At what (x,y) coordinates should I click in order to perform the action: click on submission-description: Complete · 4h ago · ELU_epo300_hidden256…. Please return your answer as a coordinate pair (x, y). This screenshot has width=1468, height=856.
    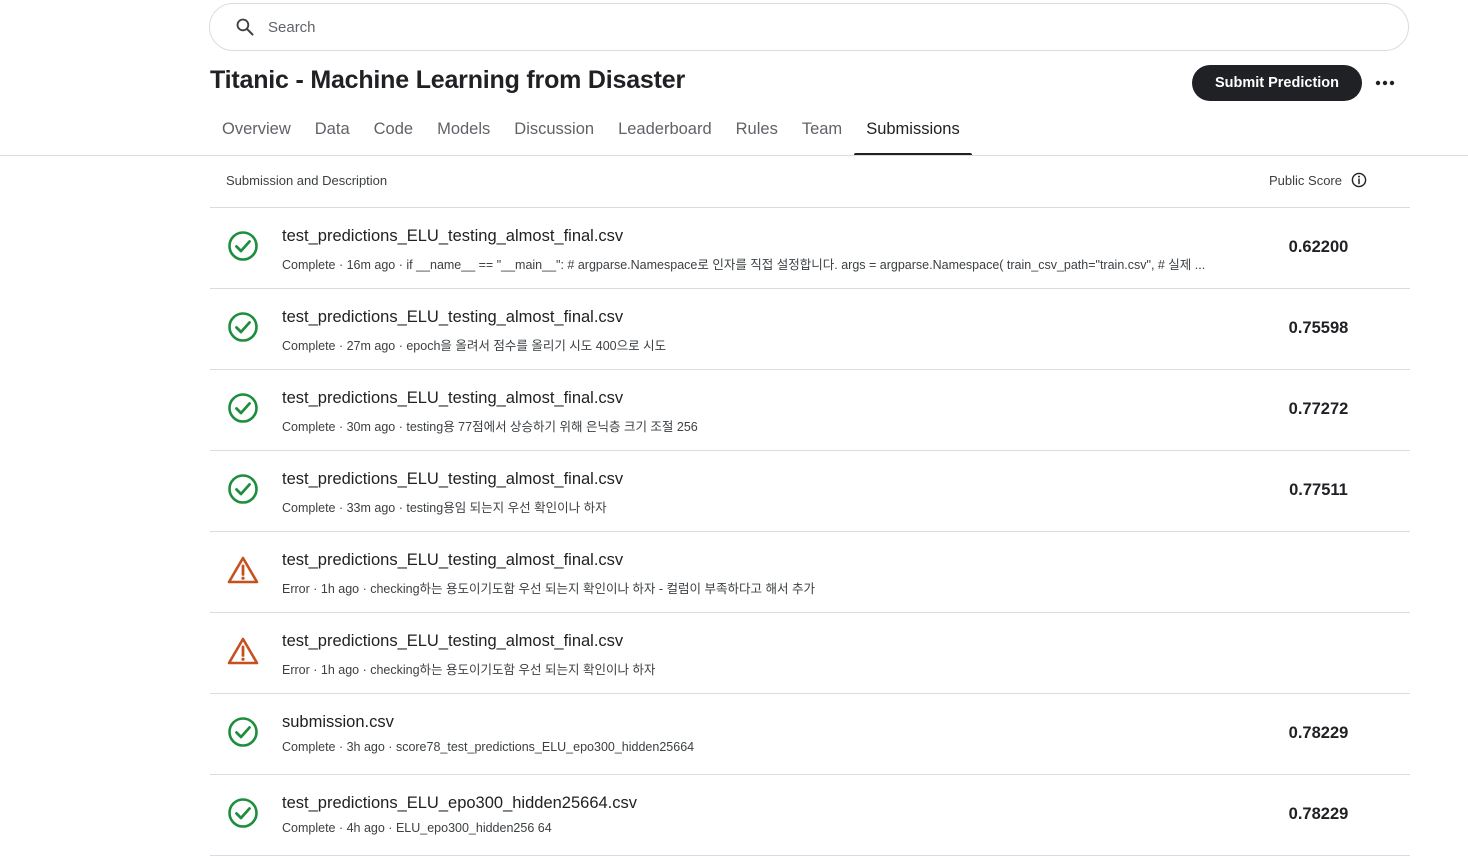
    Looking at the image, I should click on (417, 828).